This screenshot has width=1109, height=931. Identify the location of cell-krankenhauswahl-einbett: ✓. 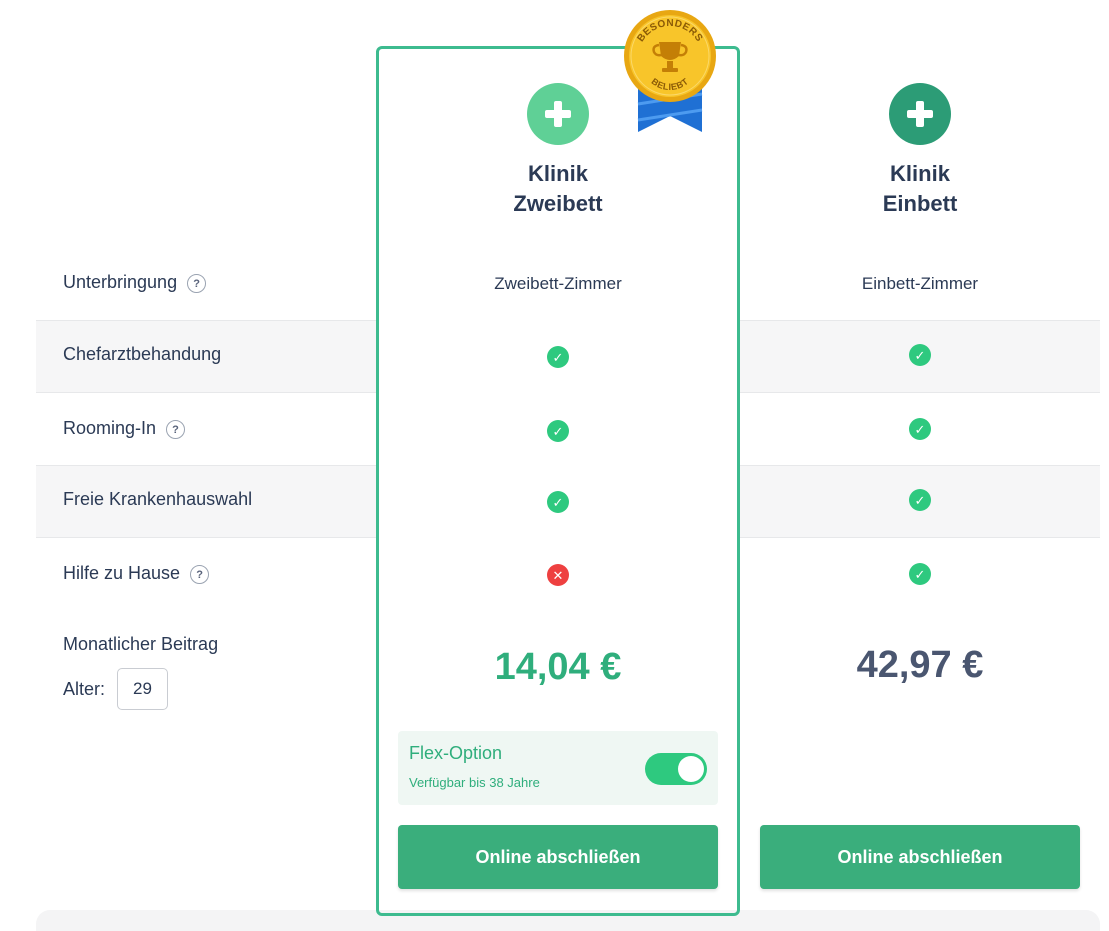
(920, 500).